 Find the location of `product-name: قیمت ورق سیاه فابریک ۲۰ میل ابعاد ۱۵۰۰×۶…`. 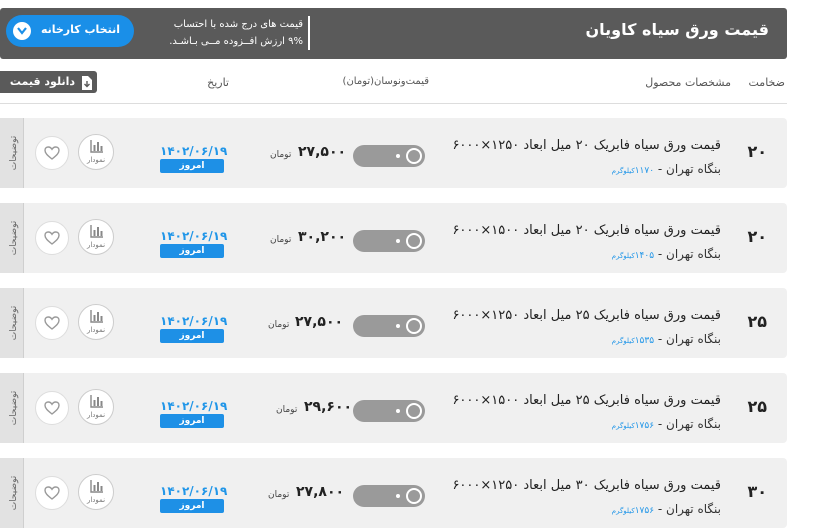

product-name: قیمت ورق سیاه فابریک ۲۰ میل ابعاد ۱۵۰۰×۶… is located at coordinates (586, 230).